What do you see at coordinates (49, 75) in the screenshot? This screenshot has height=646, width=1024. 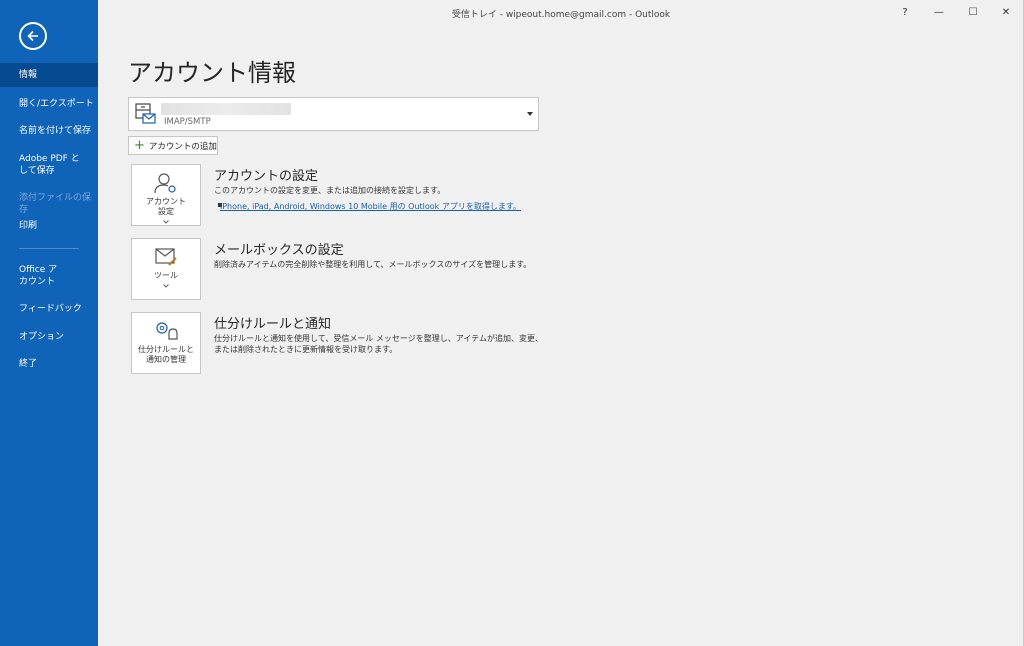 I see `nav-info: 情報` at bounding box center [49, 75].